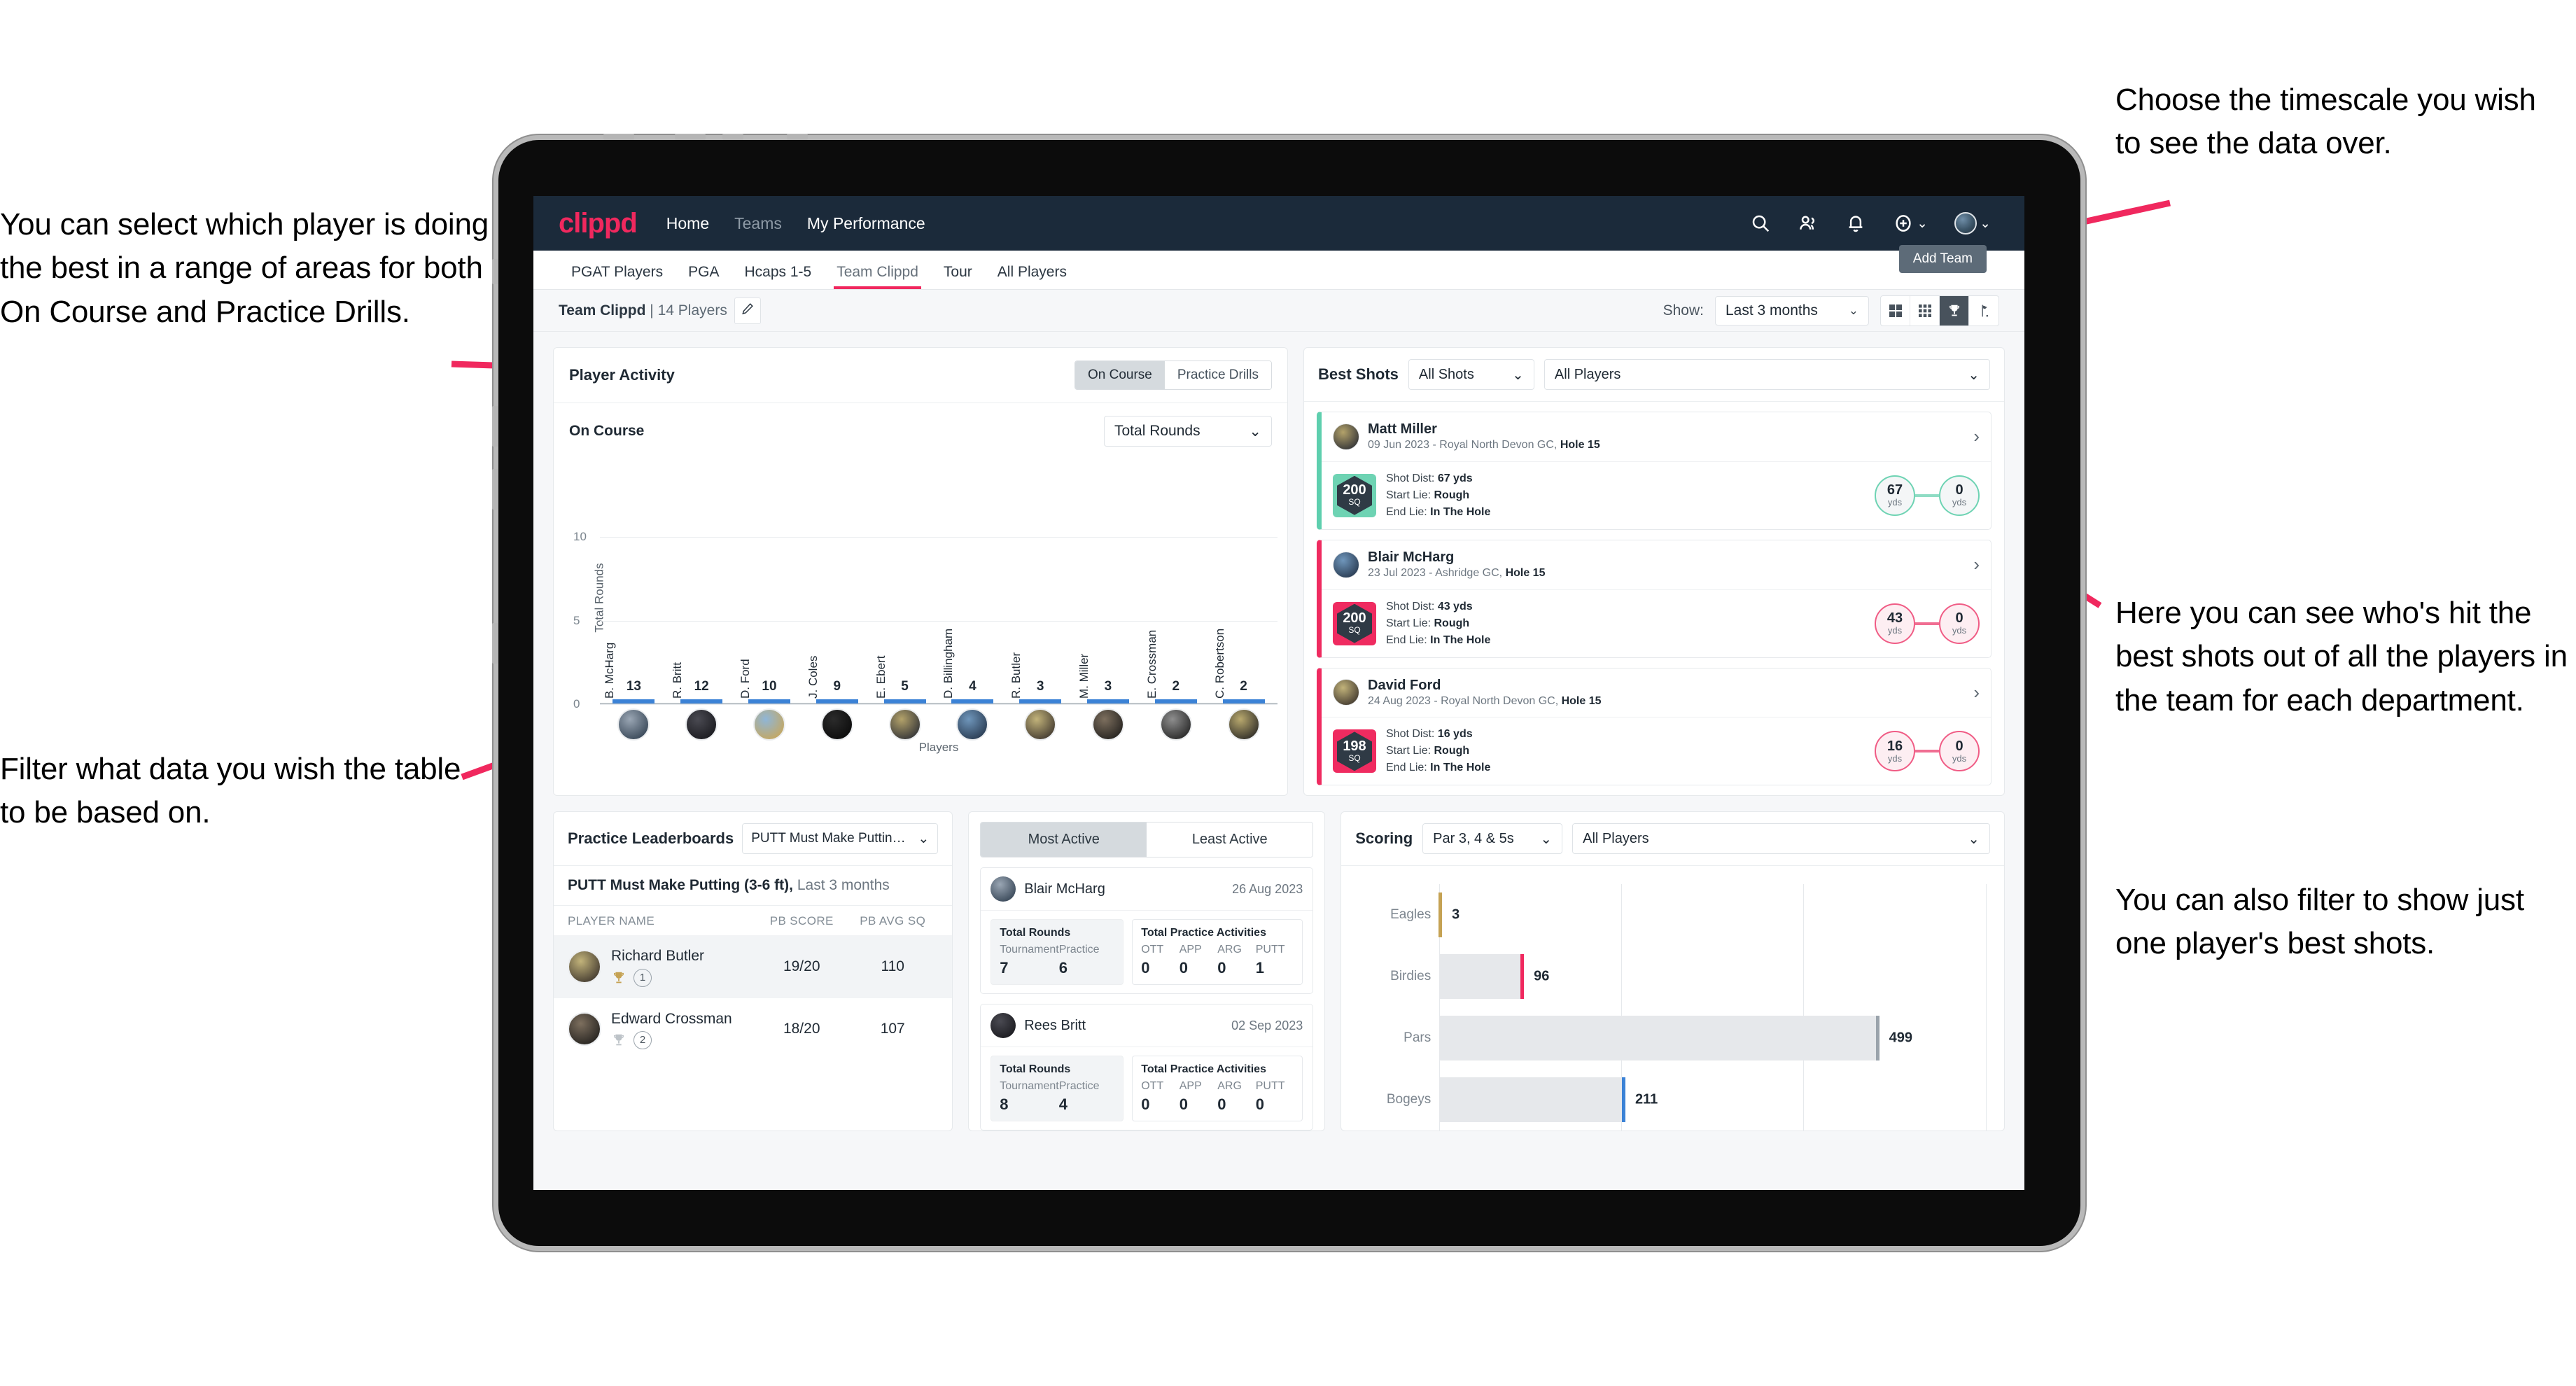 The width and height of the screenshot is (2576, 1386). Describe the element at coordinates (1808, 223) in the screenshot. I see `people-icon` at that location.